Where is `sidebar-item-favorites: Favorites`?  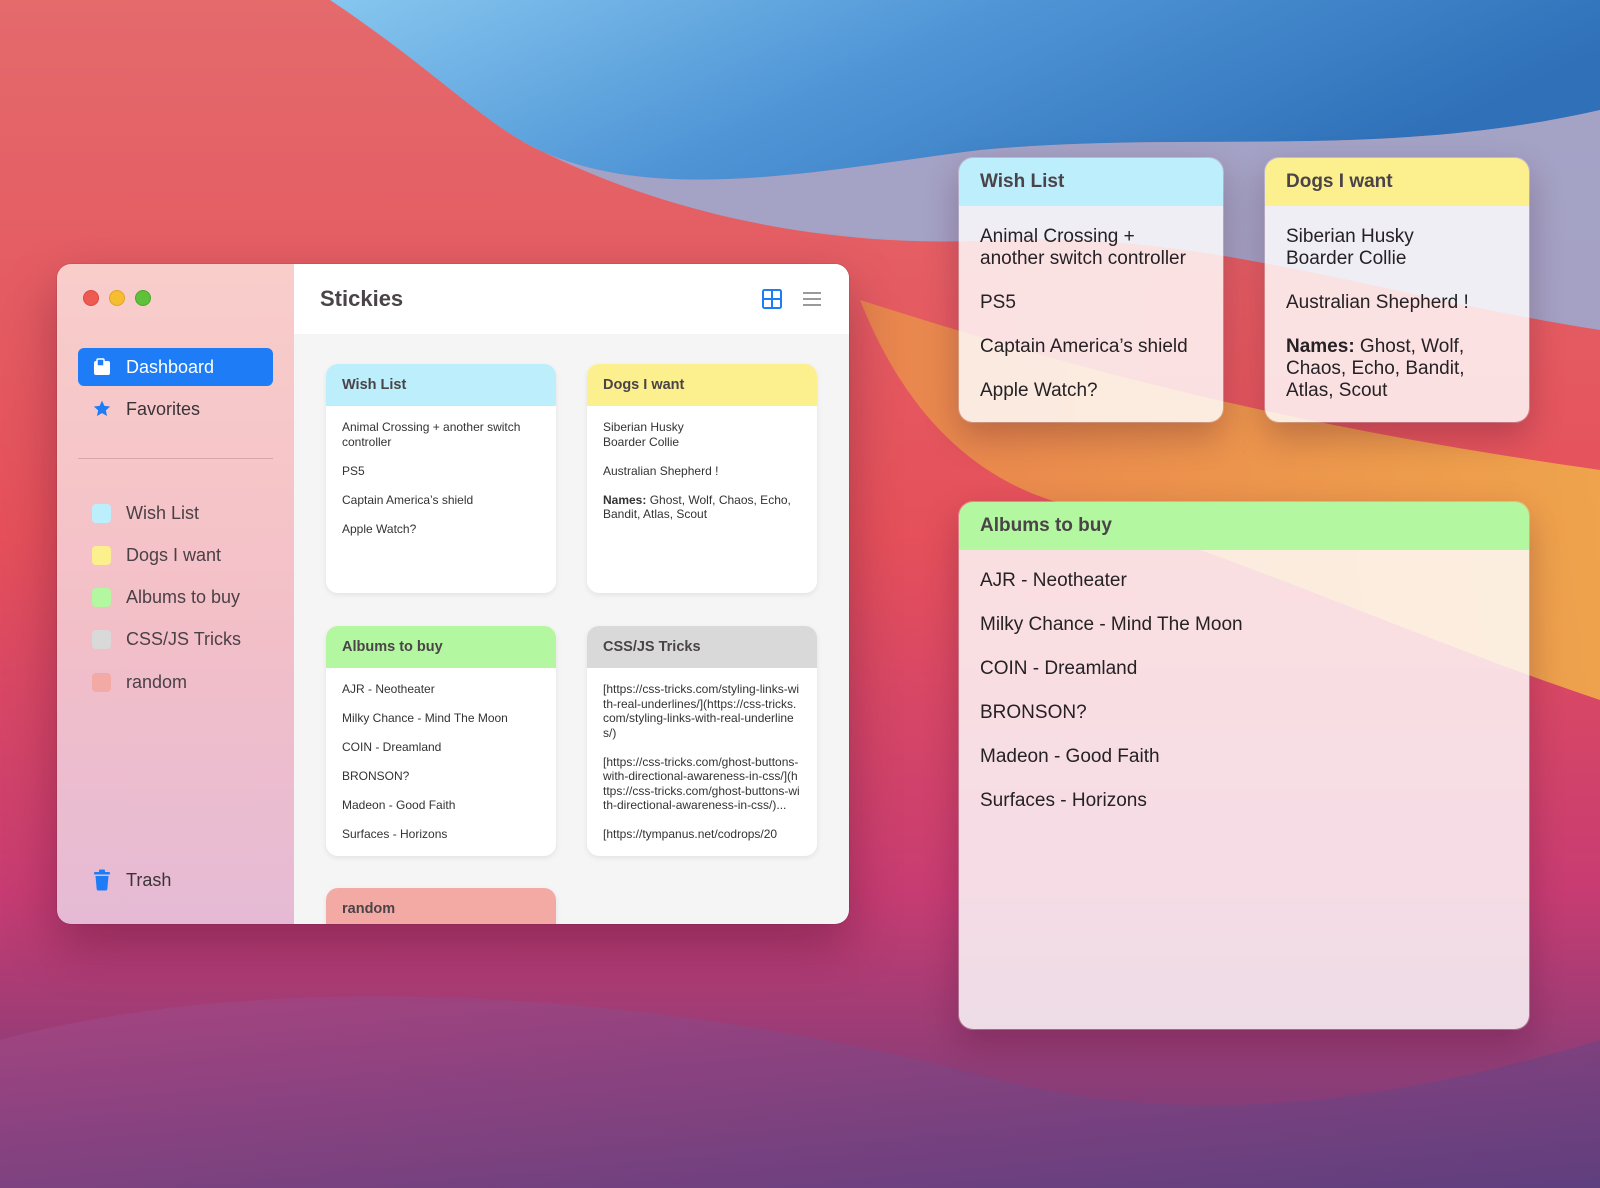
sidebar-item-favorites: Favorites is located at coordinates (175, 409).